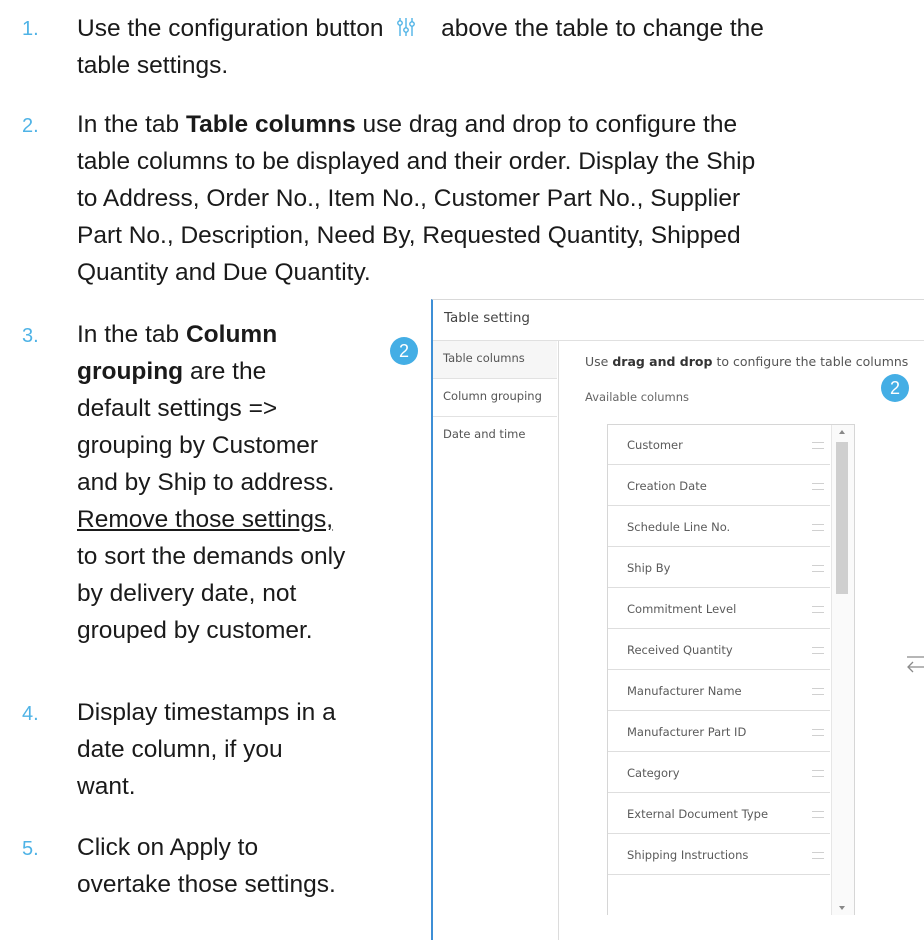  Describe the element at coordinates (719, 445) in the screenshot. I see `list-item: Customer` at that location.